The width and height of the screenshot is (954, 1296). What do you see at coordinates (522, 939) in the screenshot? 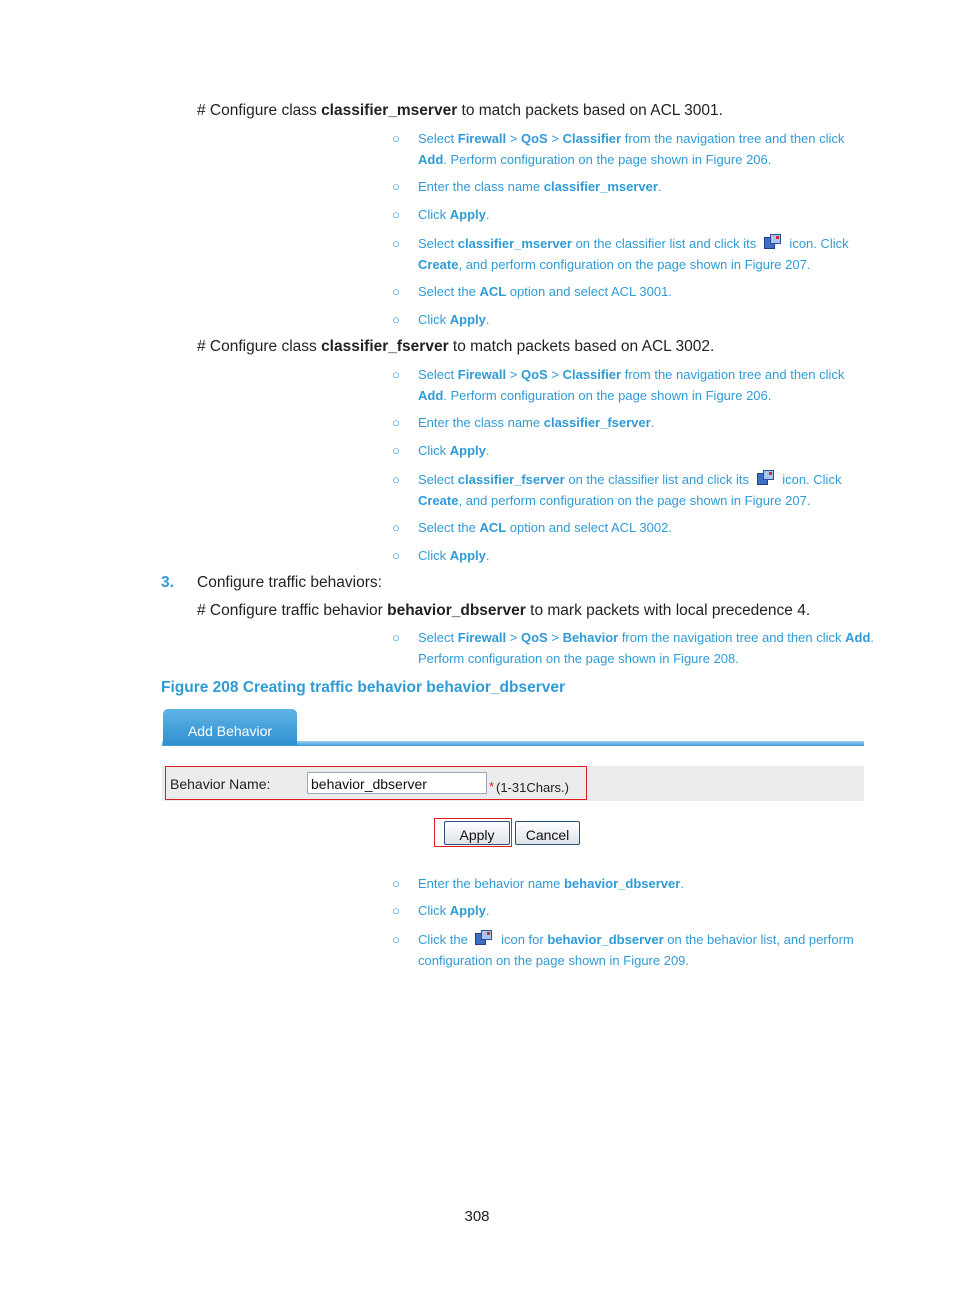
I see `text-run: icon for` at bounding box center [522, 939].